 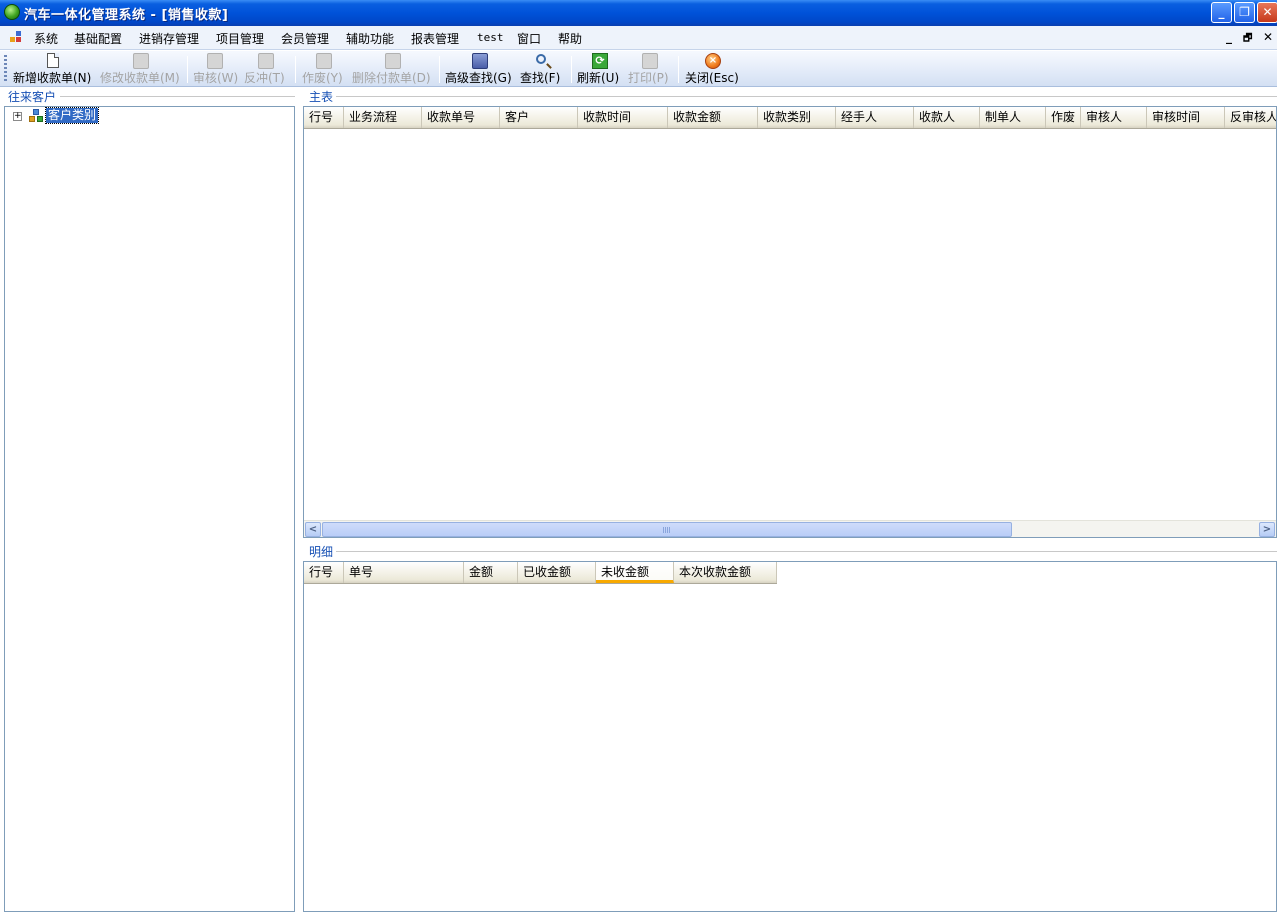 I want to click on column-header: 本次收款金额, so click(x=725, y=572).